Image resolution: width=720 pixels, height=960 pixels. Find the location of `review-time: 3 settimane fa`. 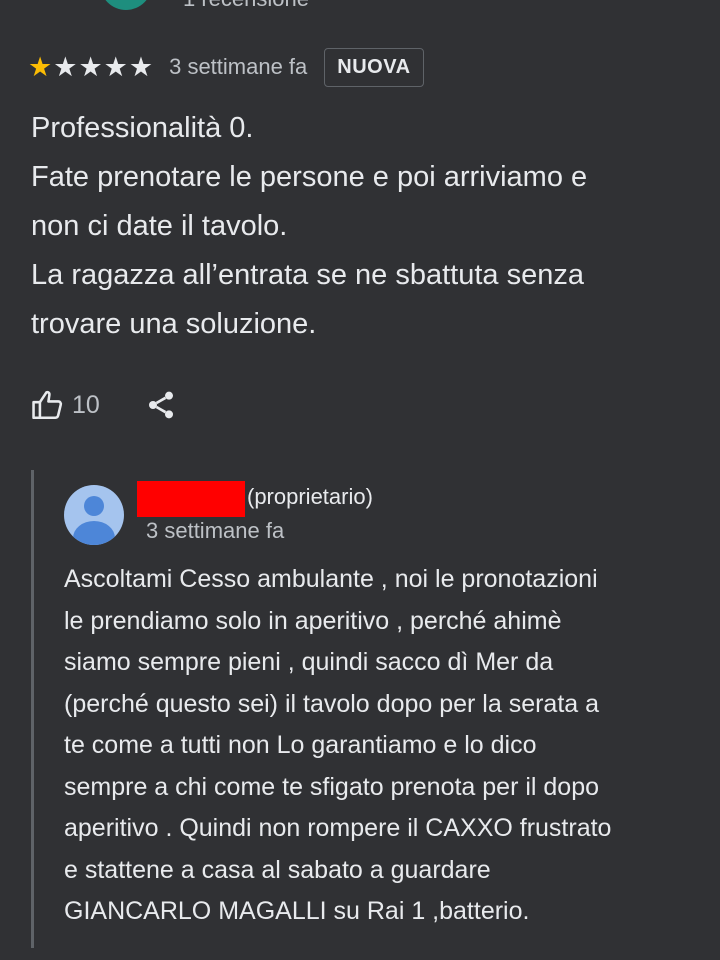

review-time: 3 settimane fa is located at coordinates (238, 66).